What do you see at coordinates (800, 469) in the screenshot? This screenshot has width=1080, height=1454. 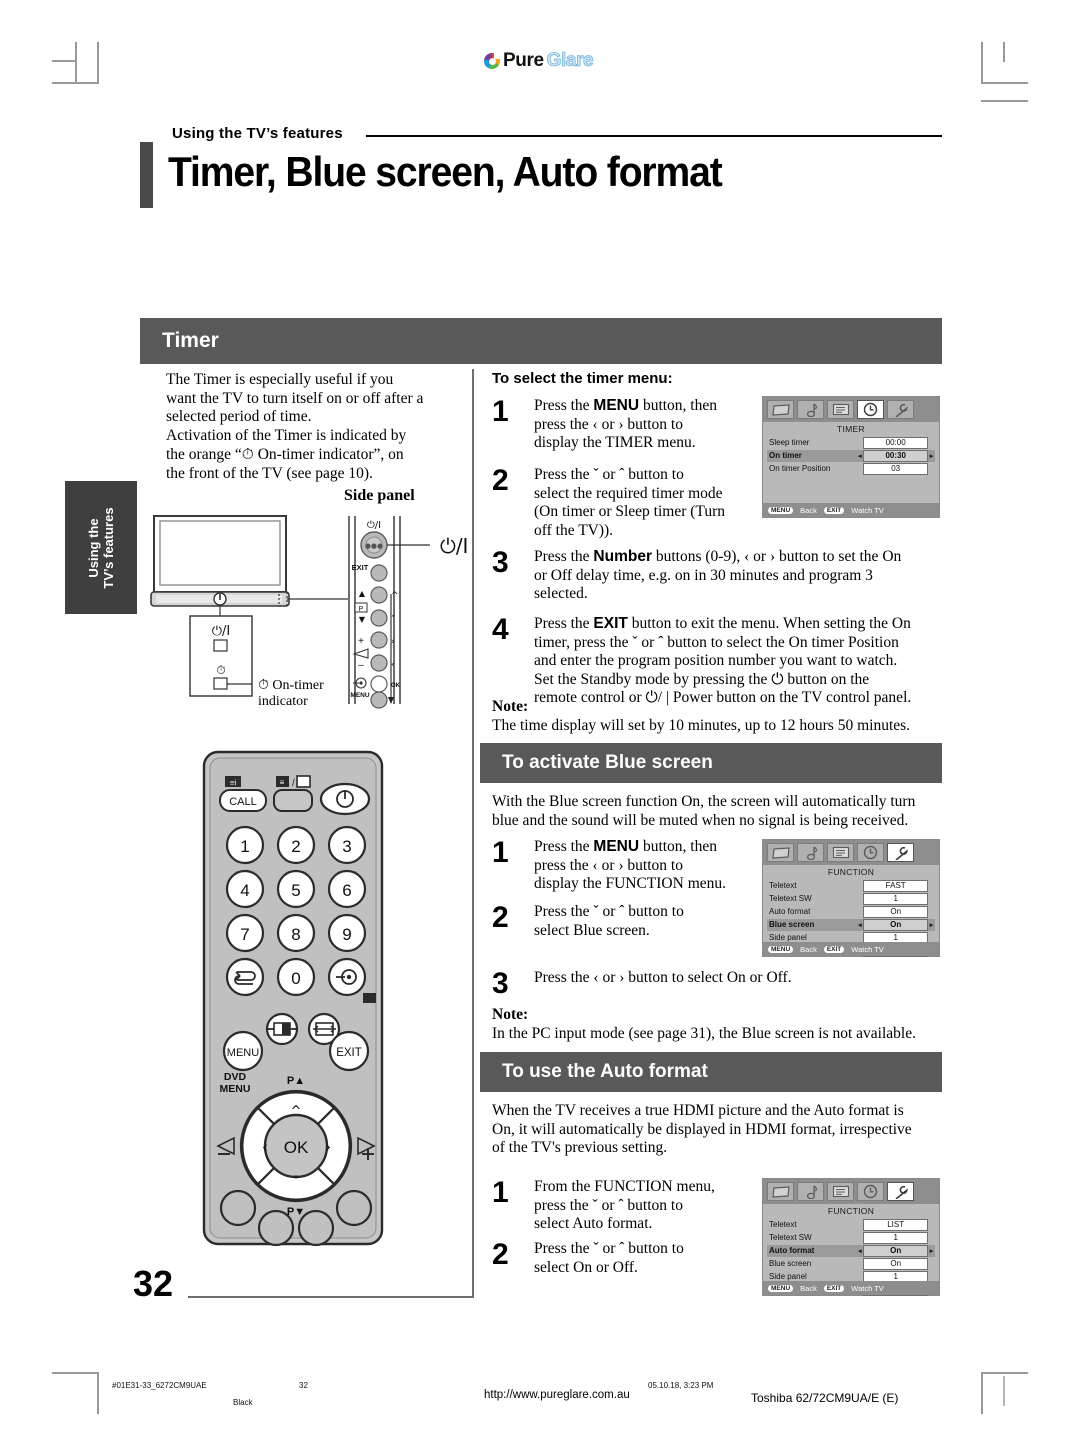 I see `osd-row-label: On timer Position` at bounding box center [800, 469].